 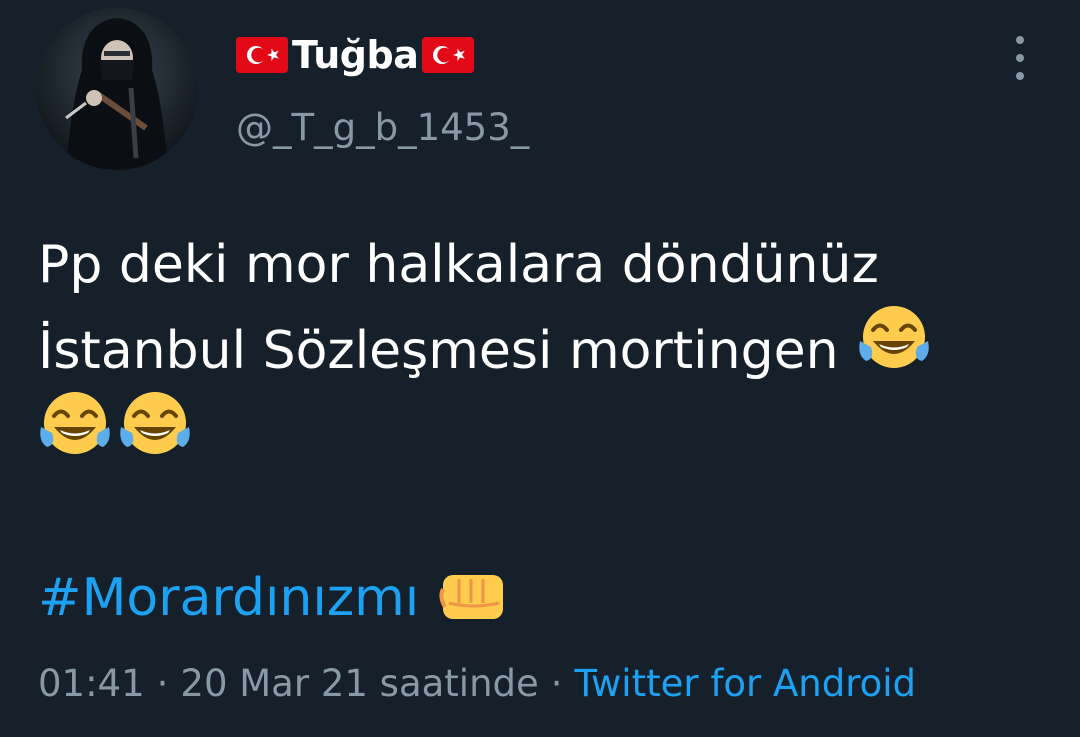 I want to click on avatar, so click(x=117, y=89).